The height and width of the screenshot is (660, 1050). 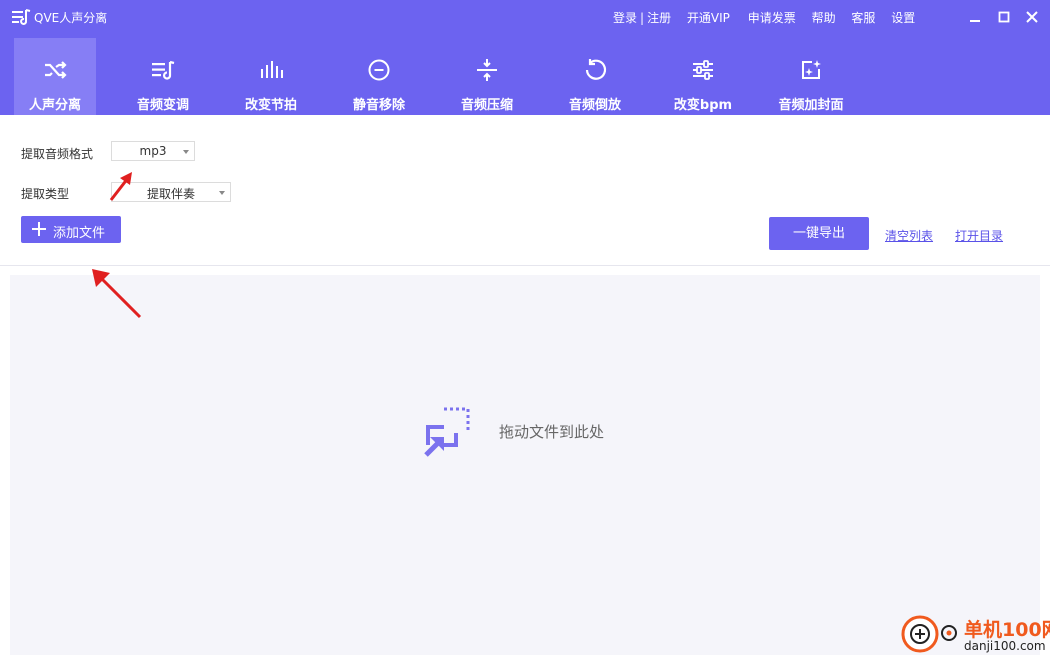 I want to click on shuffle-icon, so click(x=55, y=70).